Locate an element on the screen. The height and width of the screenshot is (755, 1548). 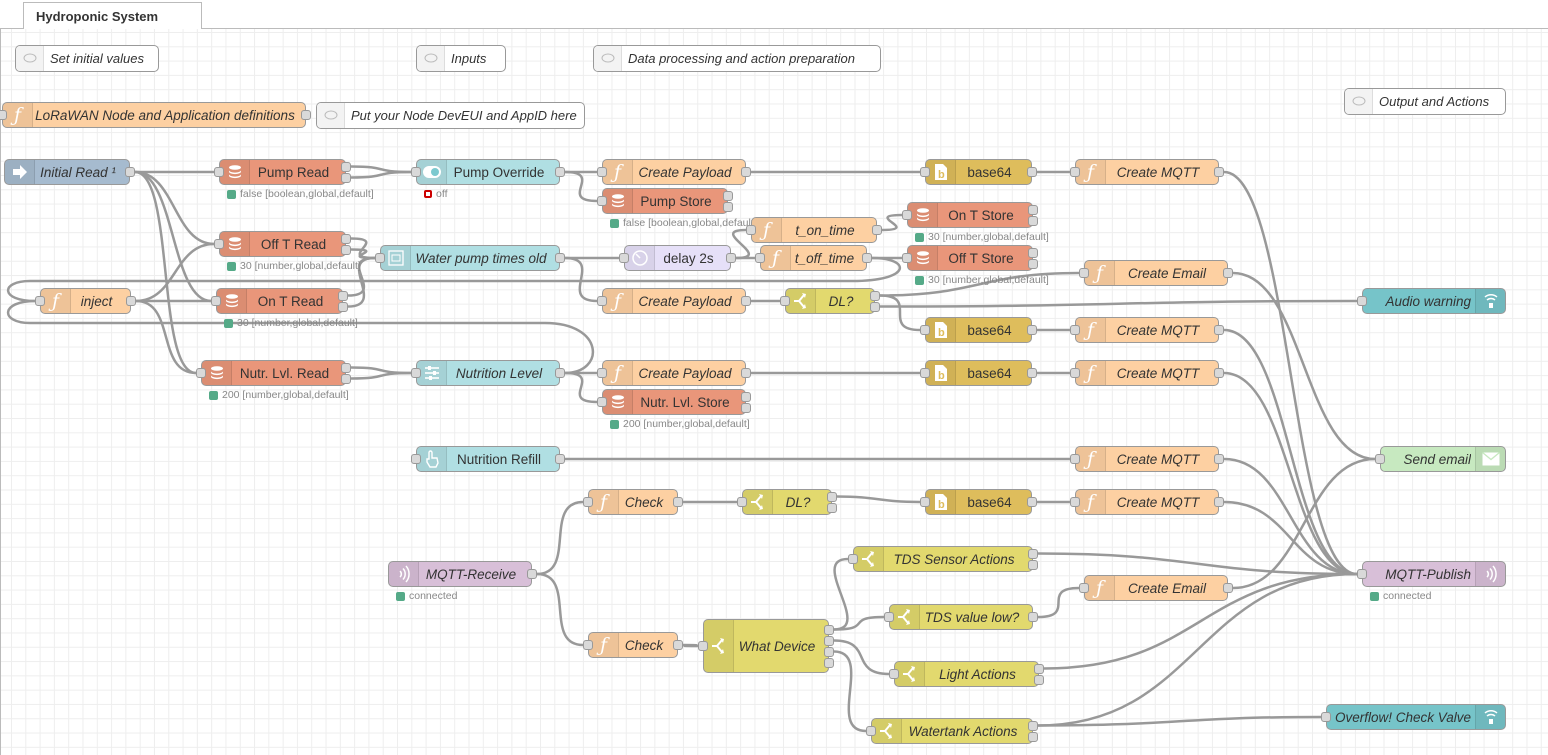
node-delay-2s: delay 2s is located at coordinates (677, 258).